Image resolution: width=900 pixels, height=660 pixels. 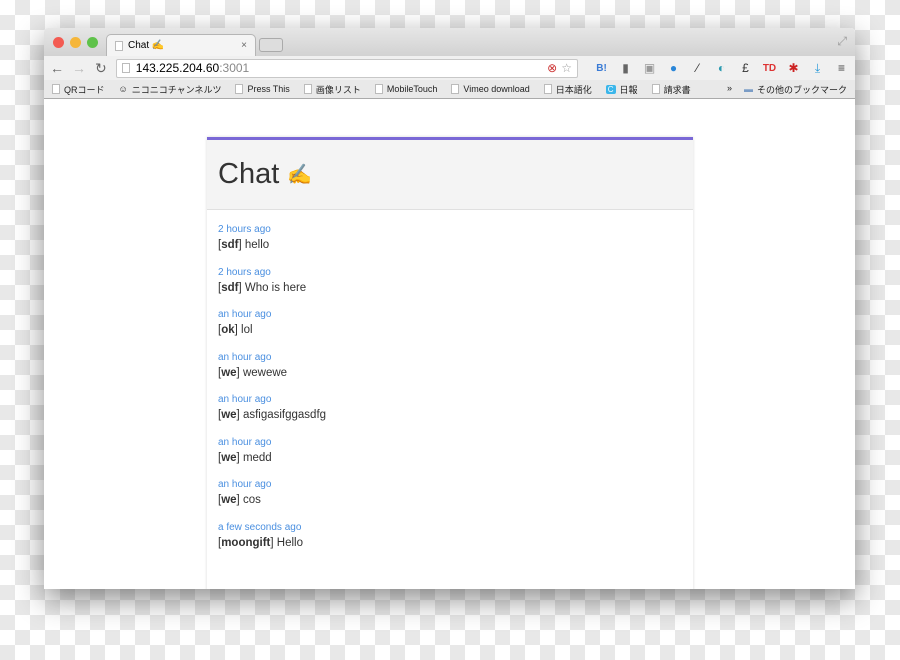 What do you see at coordinates (449, 42) in the screenshot?
I see `tab-bar: Chat ✍ × ⤢` at bounding box center [449, 42].